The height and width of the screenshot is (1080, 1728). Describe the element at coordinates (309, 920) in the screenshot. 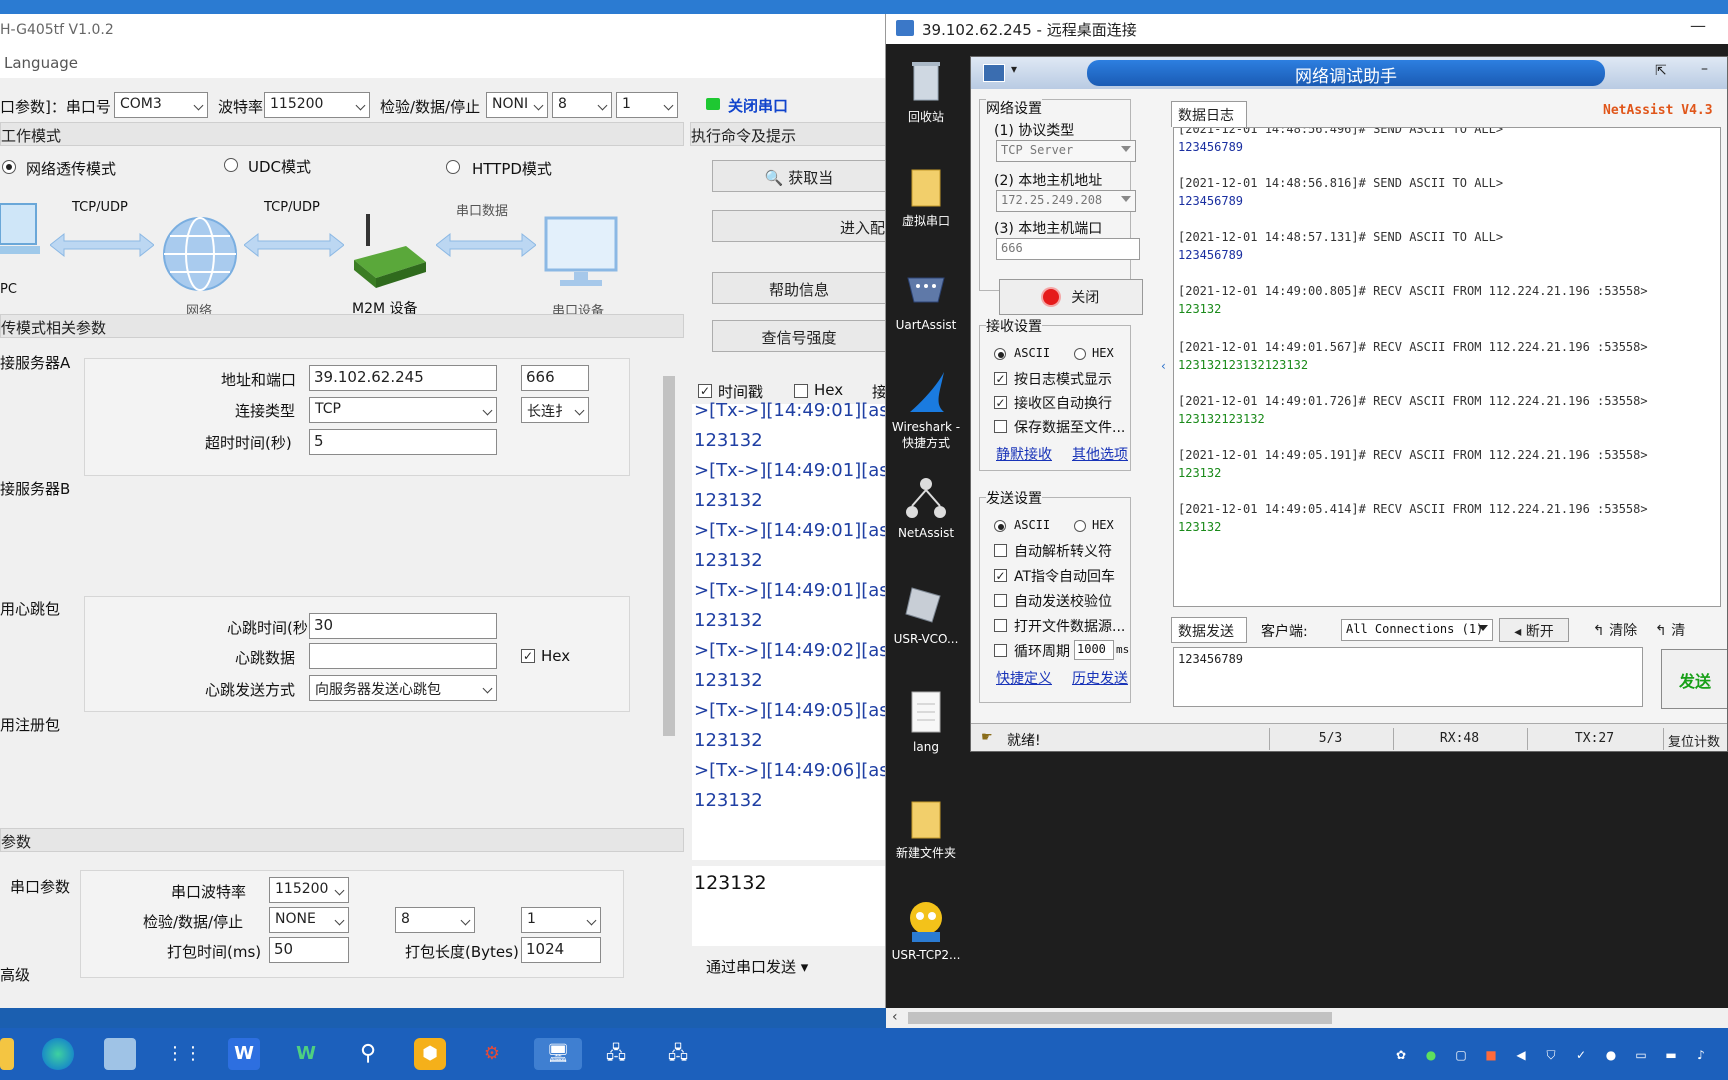

I see `serial-parity-select: NONE` at that location.